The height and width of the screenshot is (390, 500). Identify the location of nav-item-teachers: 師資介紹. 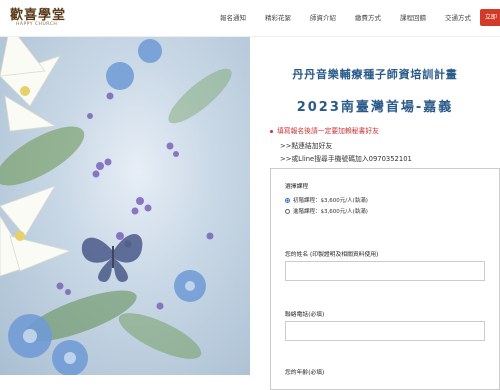
(323, 17).